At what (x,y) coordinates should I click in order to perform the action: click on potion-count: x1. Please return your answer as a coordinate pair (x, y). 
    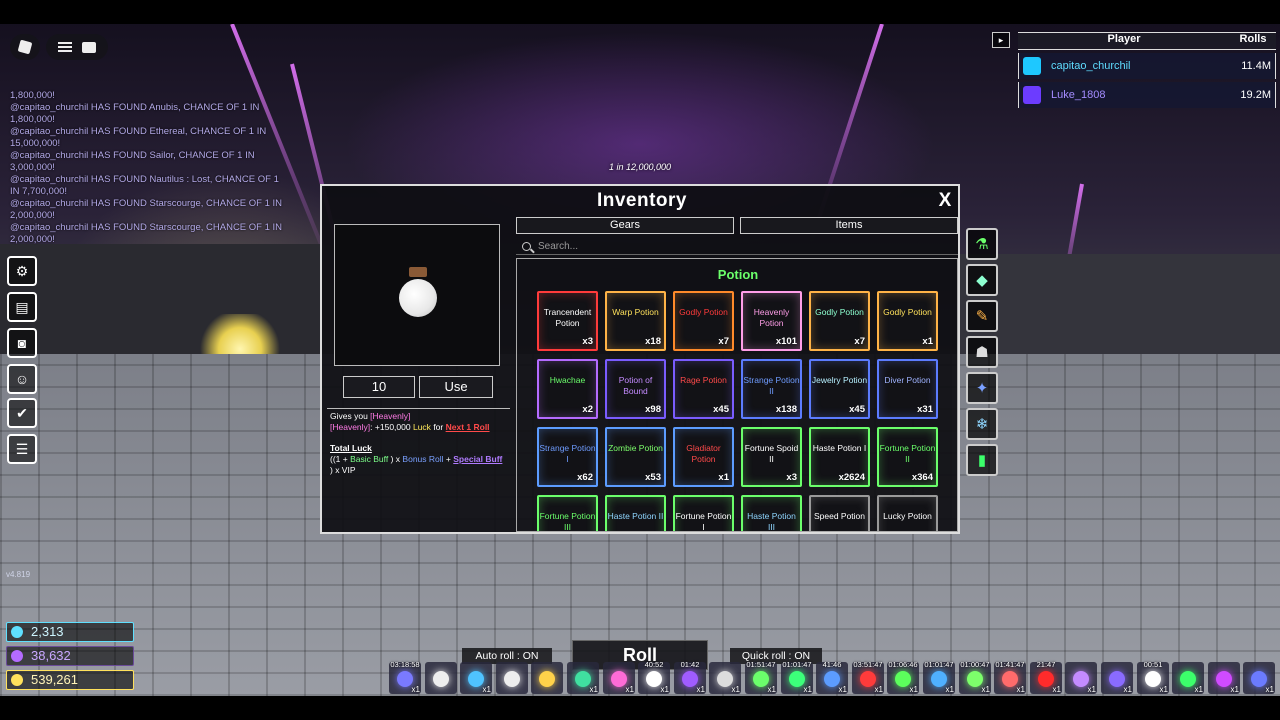
    Looking at the image, I should click on (723, 477).